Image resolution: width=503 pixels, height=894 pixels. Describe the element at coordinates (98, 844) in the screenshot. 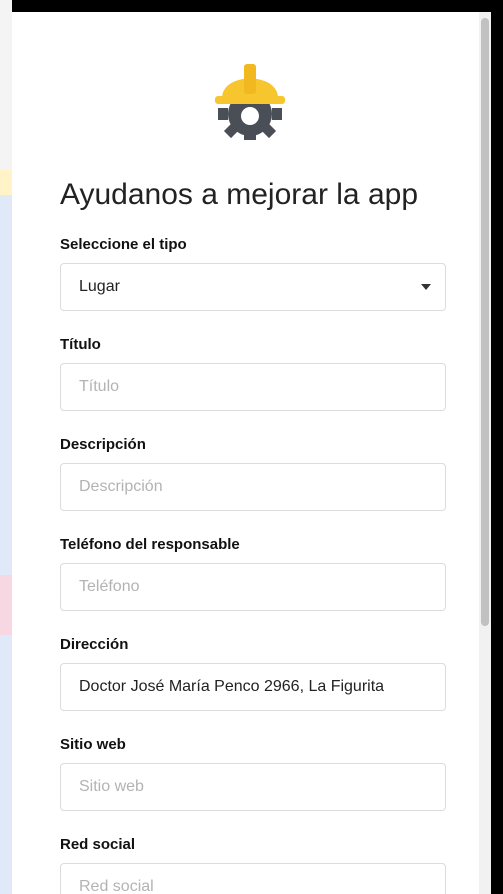

I see `social-label: Red social` at that location.